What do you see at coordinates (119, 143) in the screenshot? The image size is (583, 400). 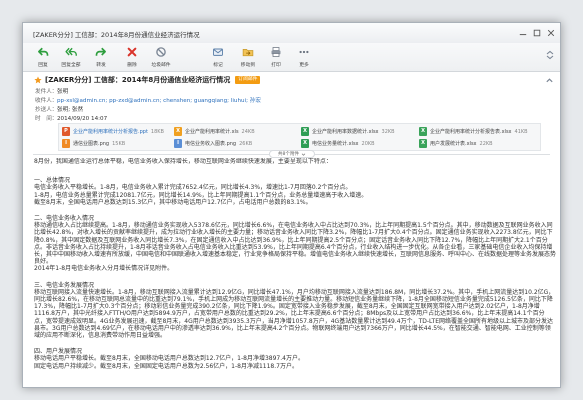 I see `attachment-size: 15KB` at bounding box center [119, 143].